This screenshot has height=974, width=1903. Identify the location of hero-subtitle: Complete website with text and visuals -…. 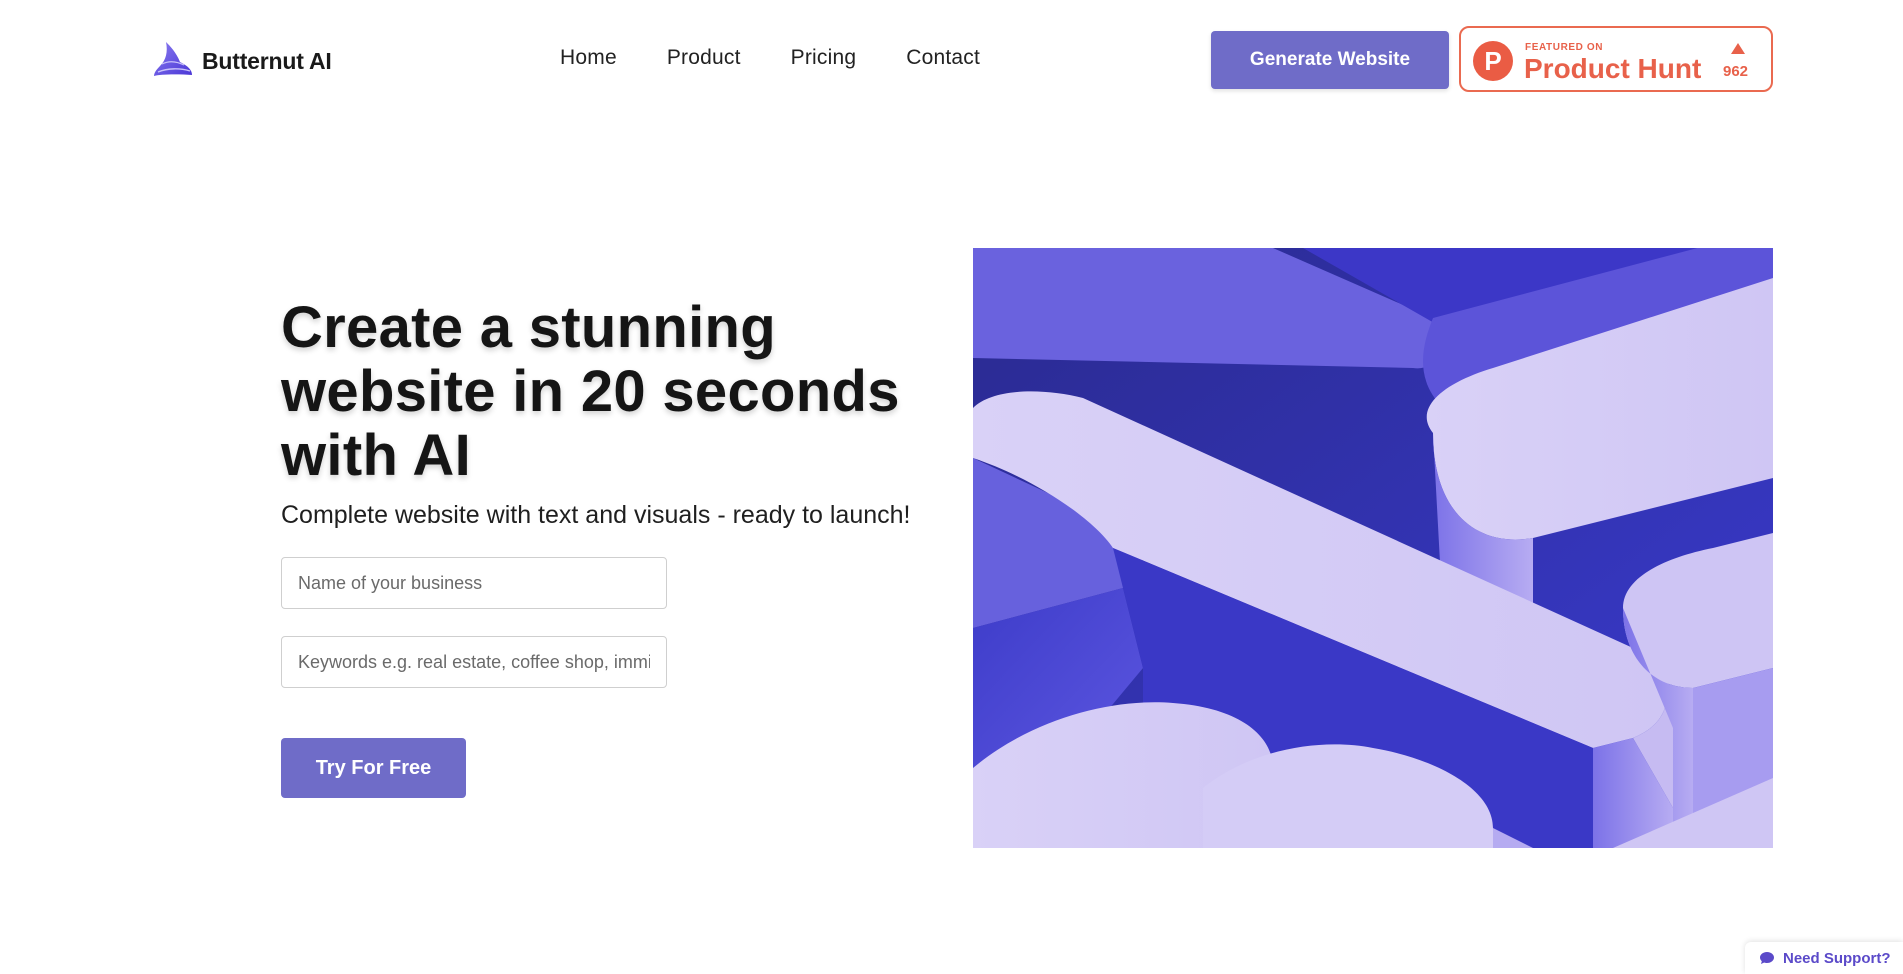
(596, 515).